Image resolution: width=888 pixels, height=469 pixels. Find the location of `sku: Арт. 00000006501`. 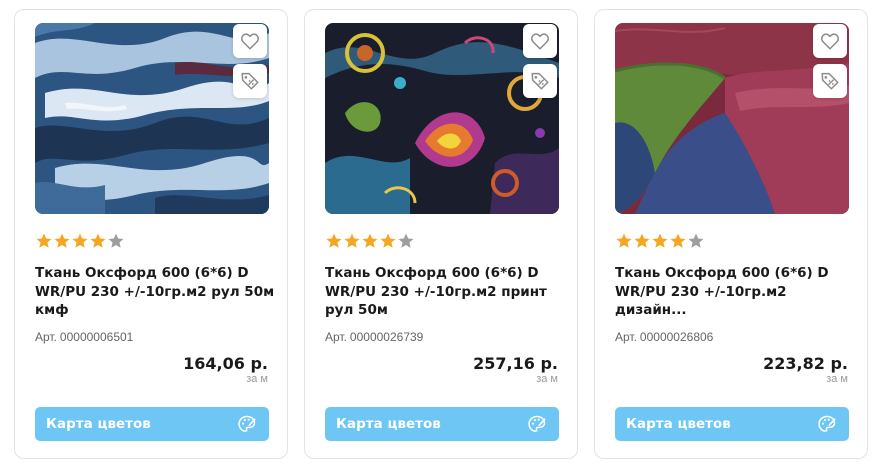

sku: Арт. 00000006501 is located at coordinates (84, 337).